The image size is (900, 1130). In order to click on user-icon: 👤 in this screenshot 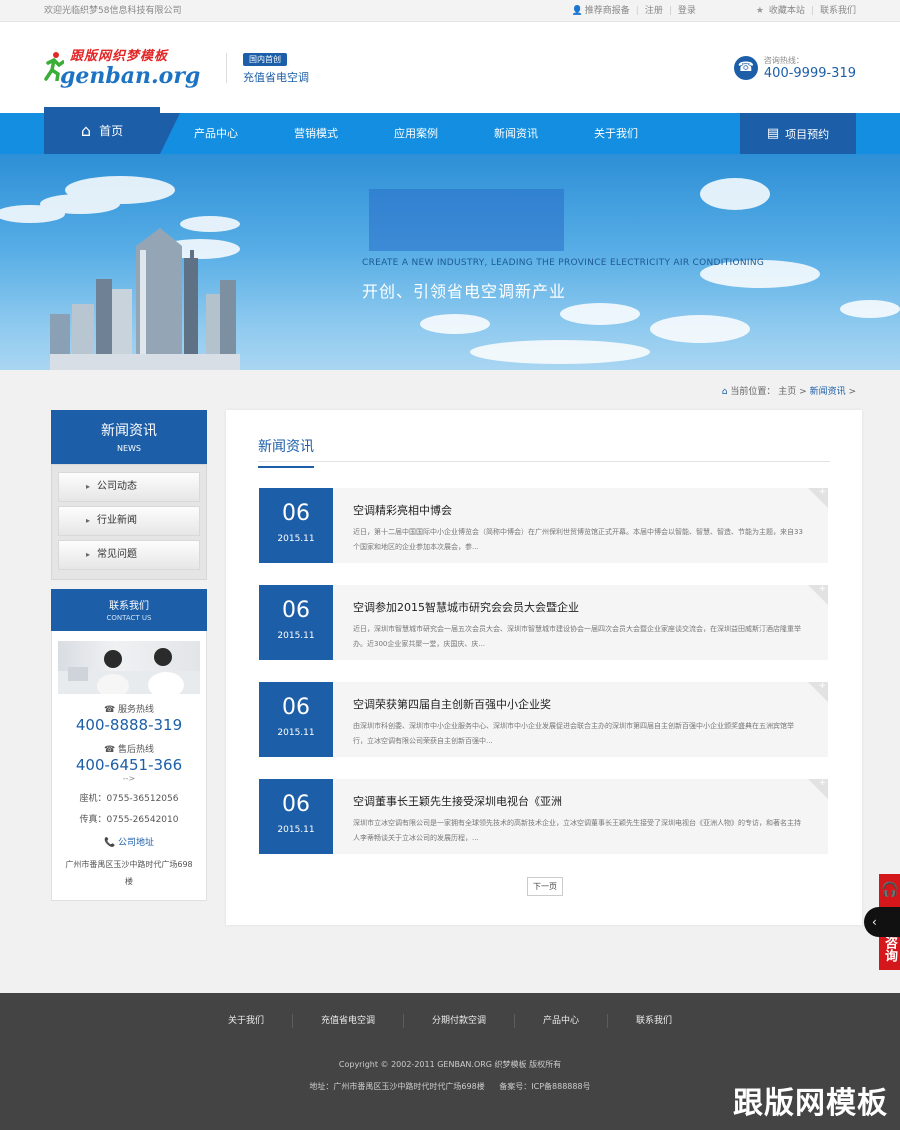, I will do `click(577, 10)`.